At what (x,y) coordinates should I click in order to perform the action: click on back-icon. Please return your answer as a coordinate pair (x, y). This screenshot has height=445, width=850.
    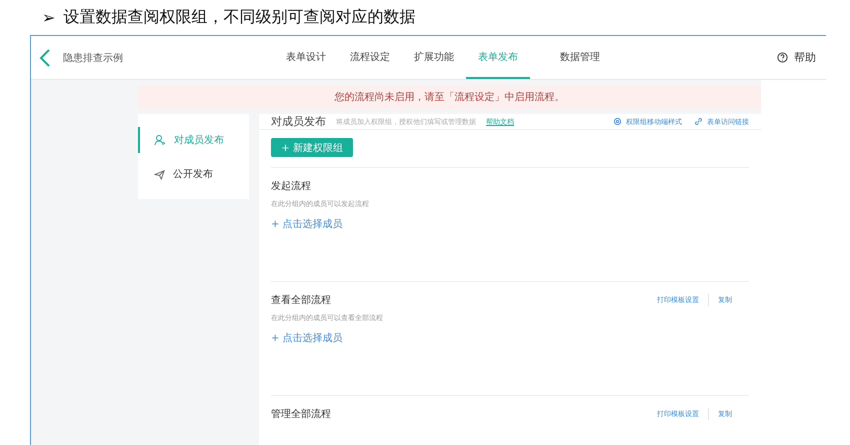
    Looking at the image, I should click on (45, 58).